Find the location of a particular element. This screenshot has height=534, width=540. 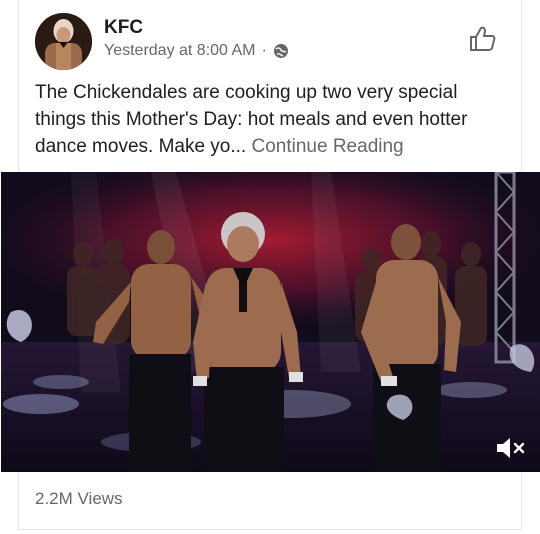

views-count: 2.2M Views is located at coordinates (79, 498).